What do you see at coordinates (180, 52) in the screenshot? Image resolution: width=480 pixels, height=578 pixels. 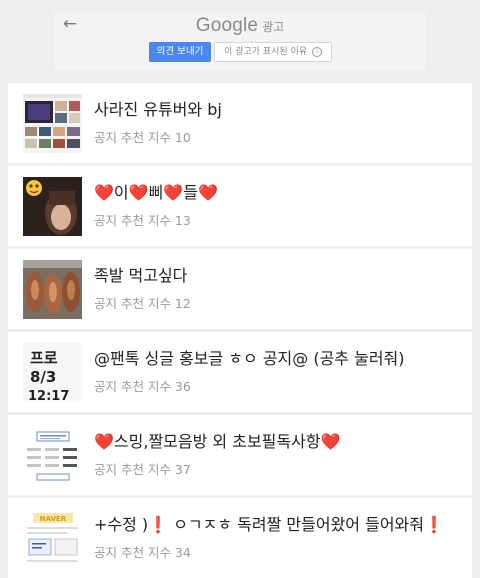 I see `send-feedback-button: 의견 보내기` at bounding box center [180, 52].